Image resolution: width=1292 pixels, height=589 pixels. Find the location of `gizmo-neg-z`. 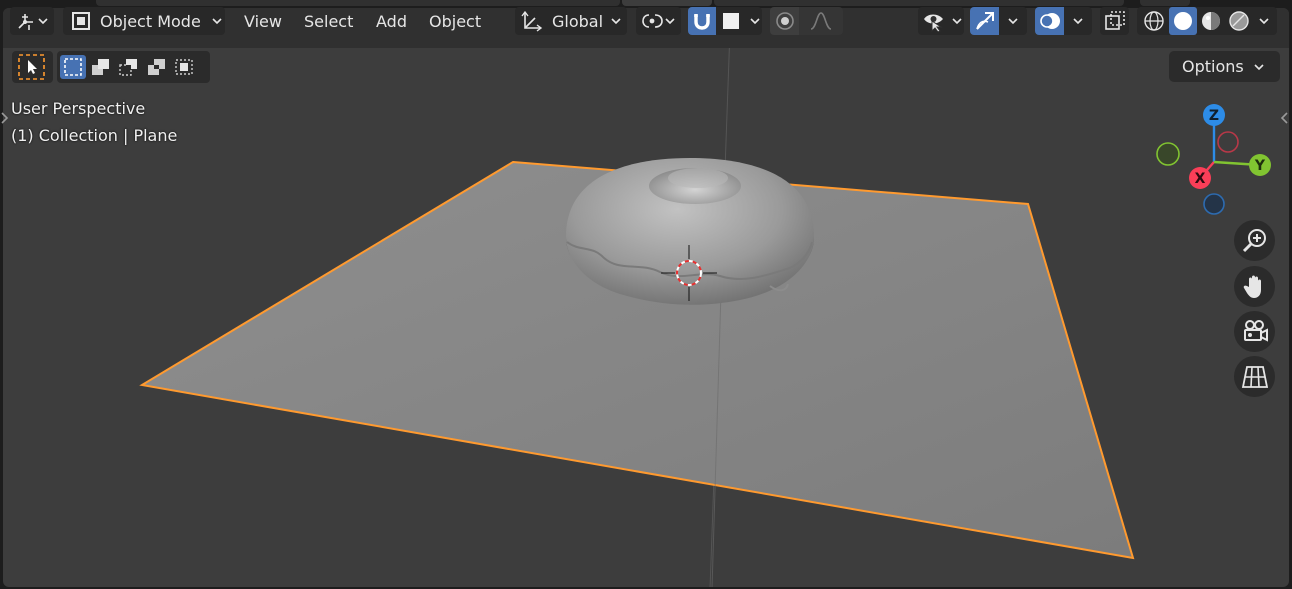

gizmo-neg-z is located at coordinates (1214, 204).